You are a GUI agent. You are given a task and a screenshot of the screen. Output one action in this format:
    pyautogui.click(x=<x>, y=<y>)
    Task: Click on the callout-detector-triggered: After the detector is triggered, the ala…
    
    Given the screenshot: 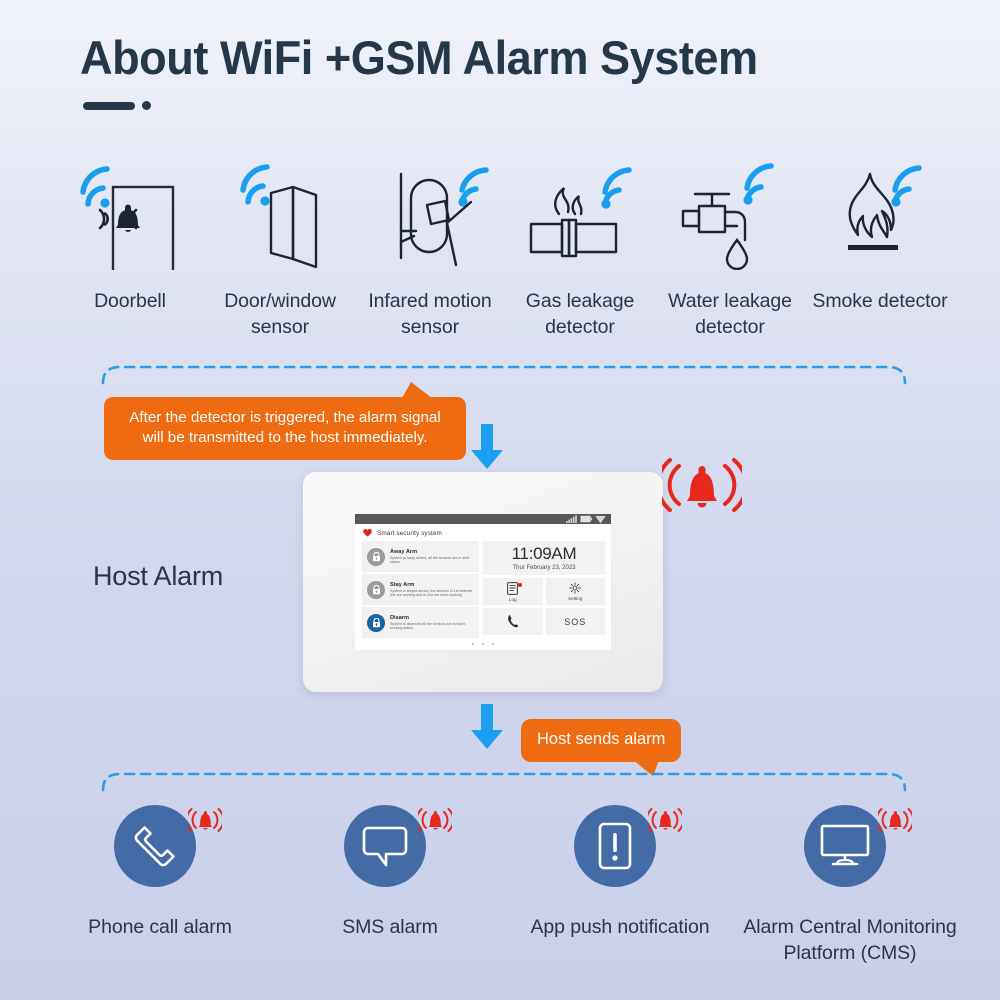 What is the action you would take?
    pyautogui.click(x=285, y=421)
    